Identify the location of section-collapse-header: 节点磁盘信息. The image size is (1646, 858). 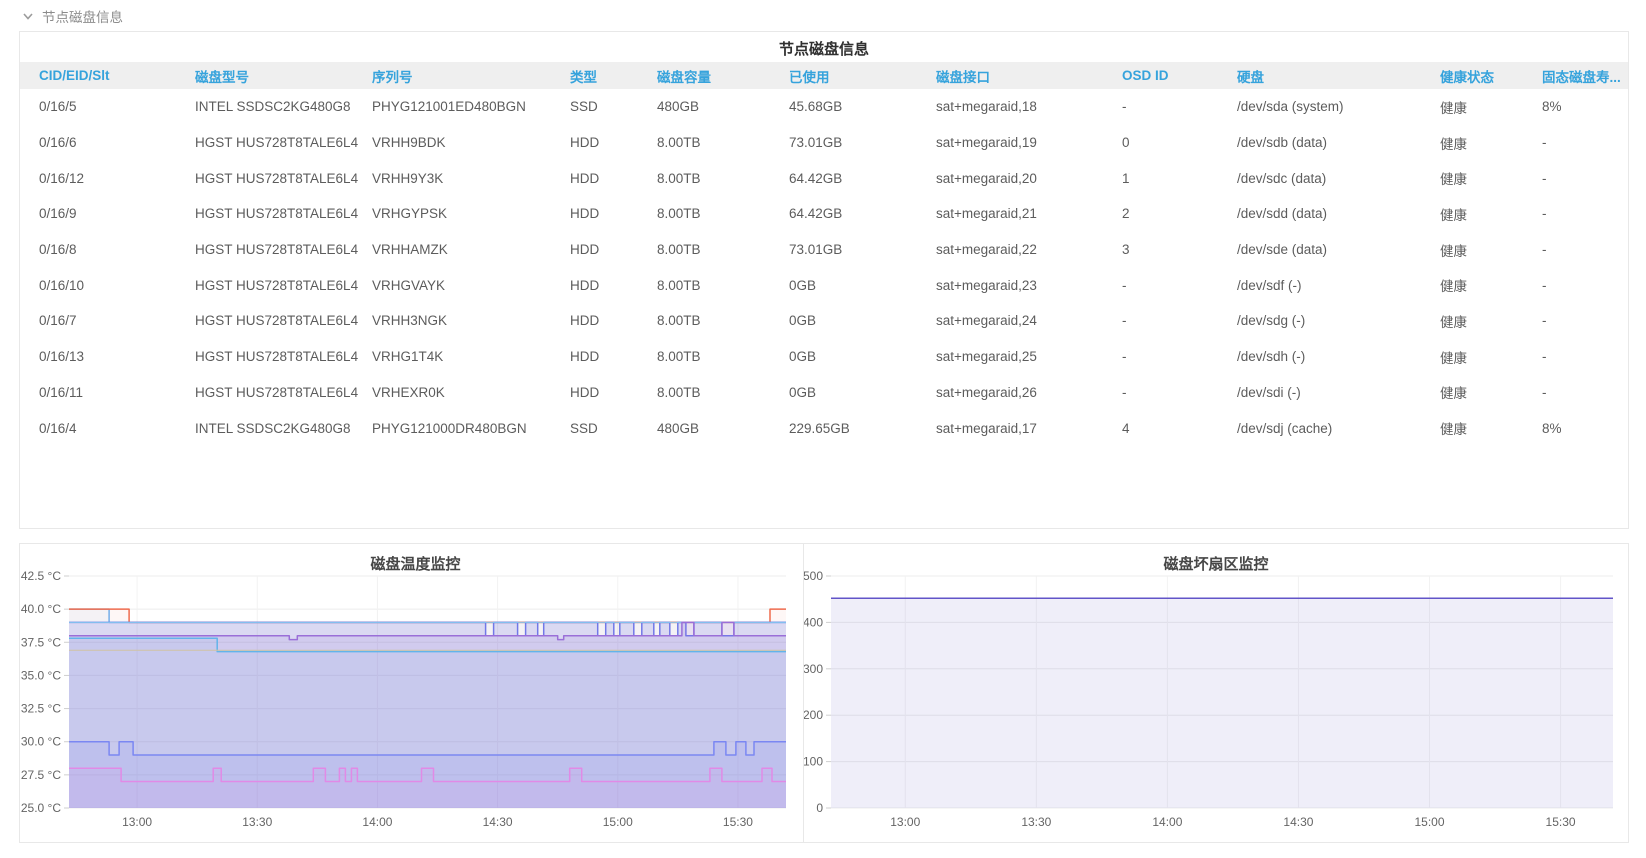
(72, 16).